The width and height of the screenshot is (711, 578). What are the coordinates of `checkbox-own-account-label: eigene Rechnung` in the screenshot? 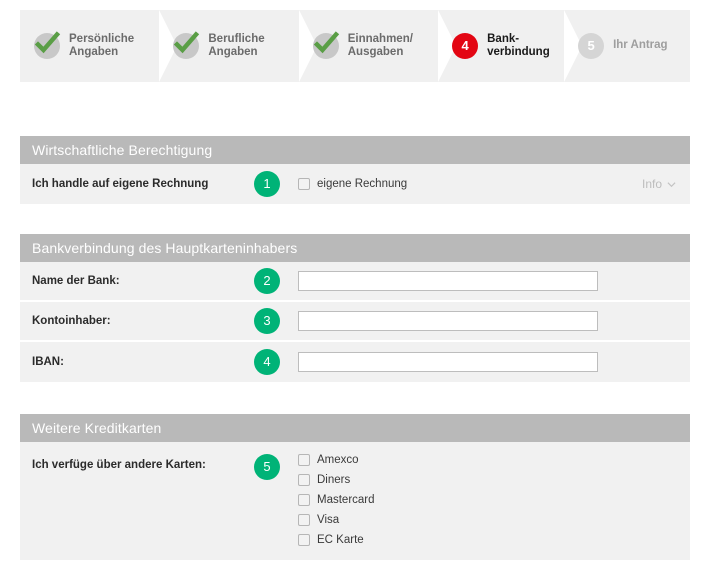 It's located at (362, 184).